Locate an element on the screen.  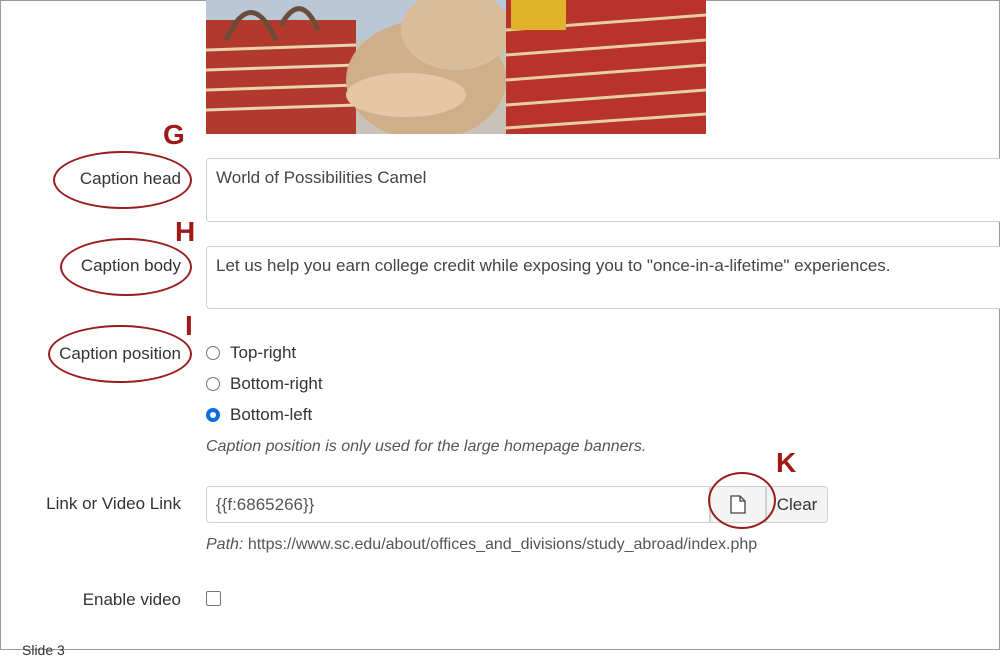
radio-label: Bottom-left is located at coordinates (271, 414).